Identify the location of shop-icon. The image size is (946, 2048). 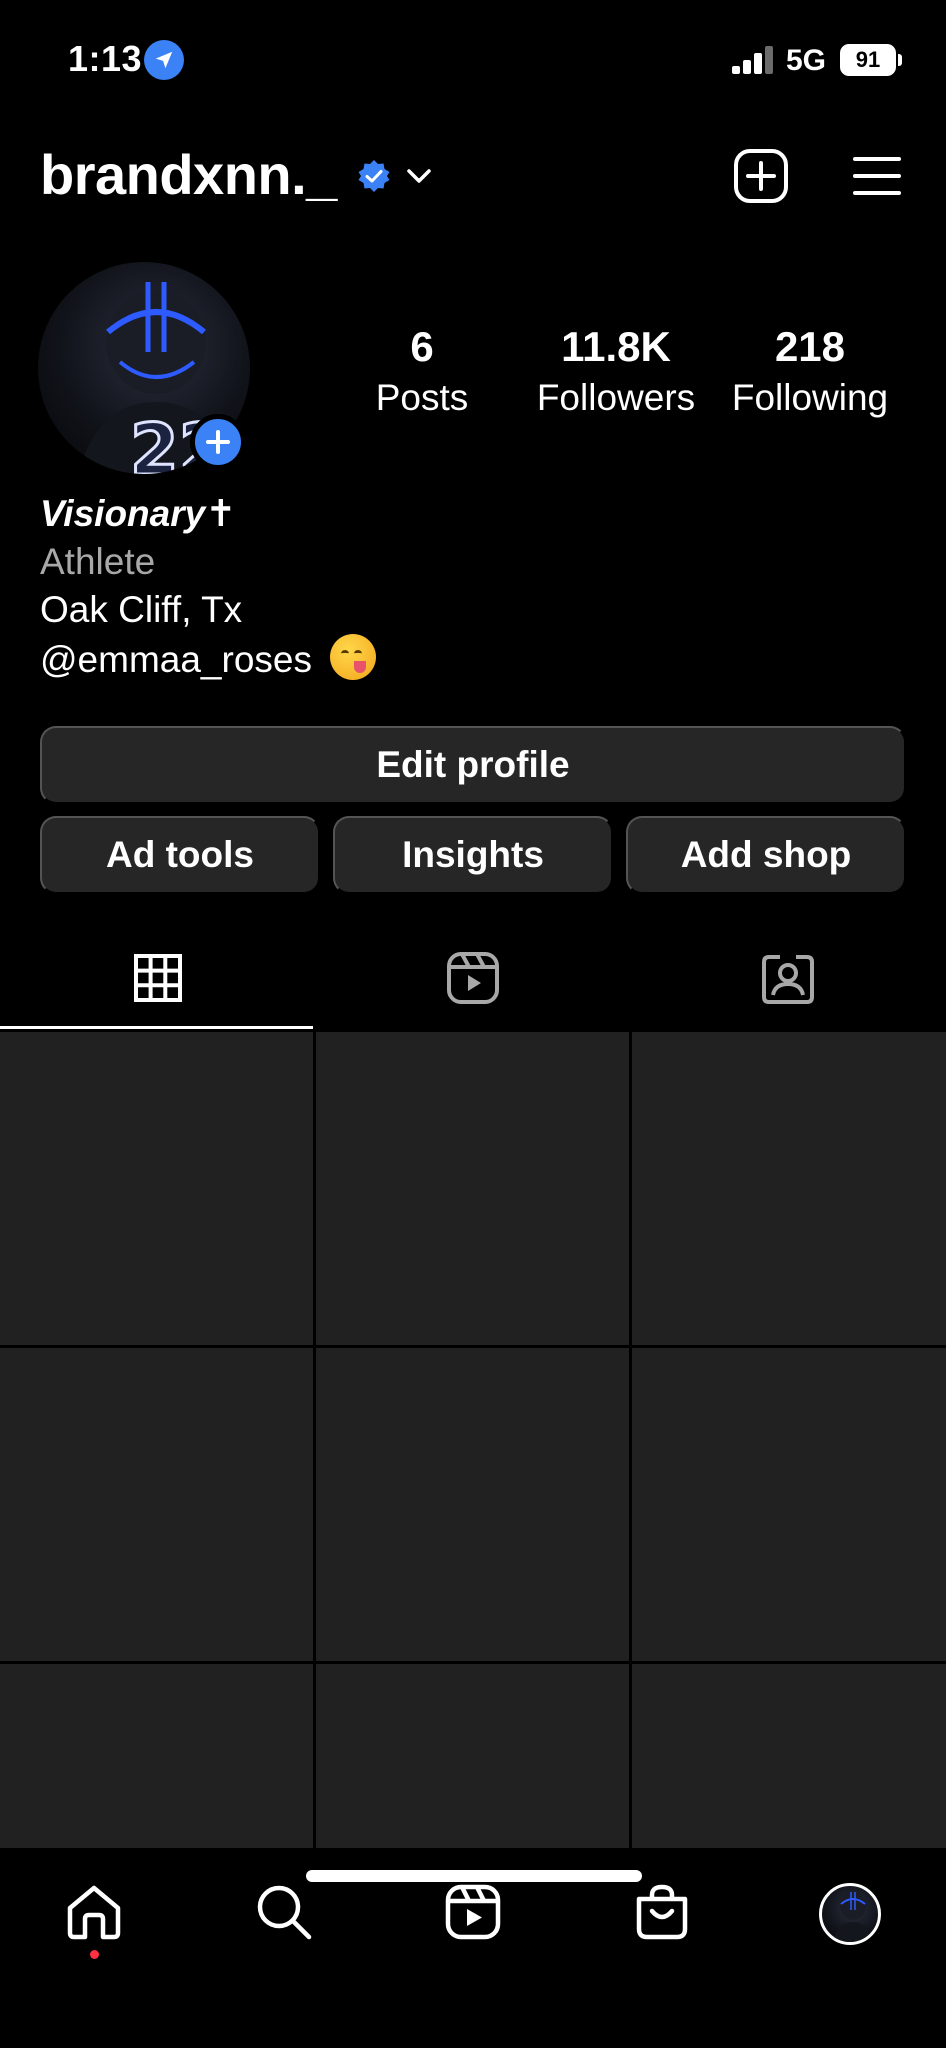
(662, 1914).